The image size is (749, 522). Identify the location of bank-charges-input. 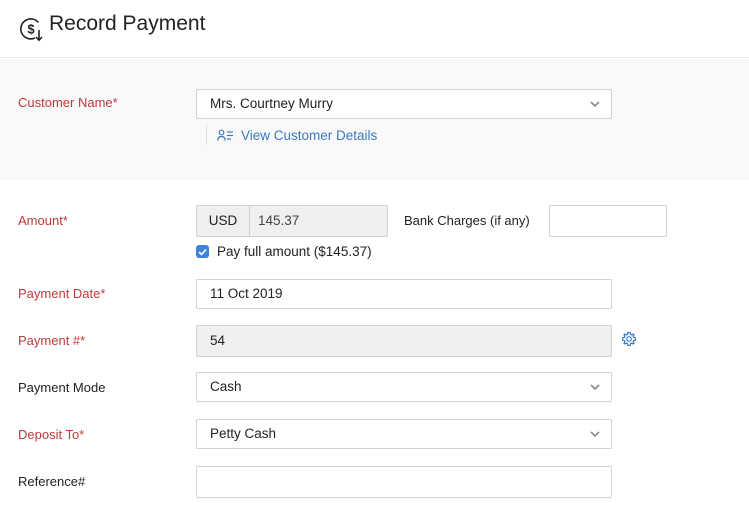
(608, 221).